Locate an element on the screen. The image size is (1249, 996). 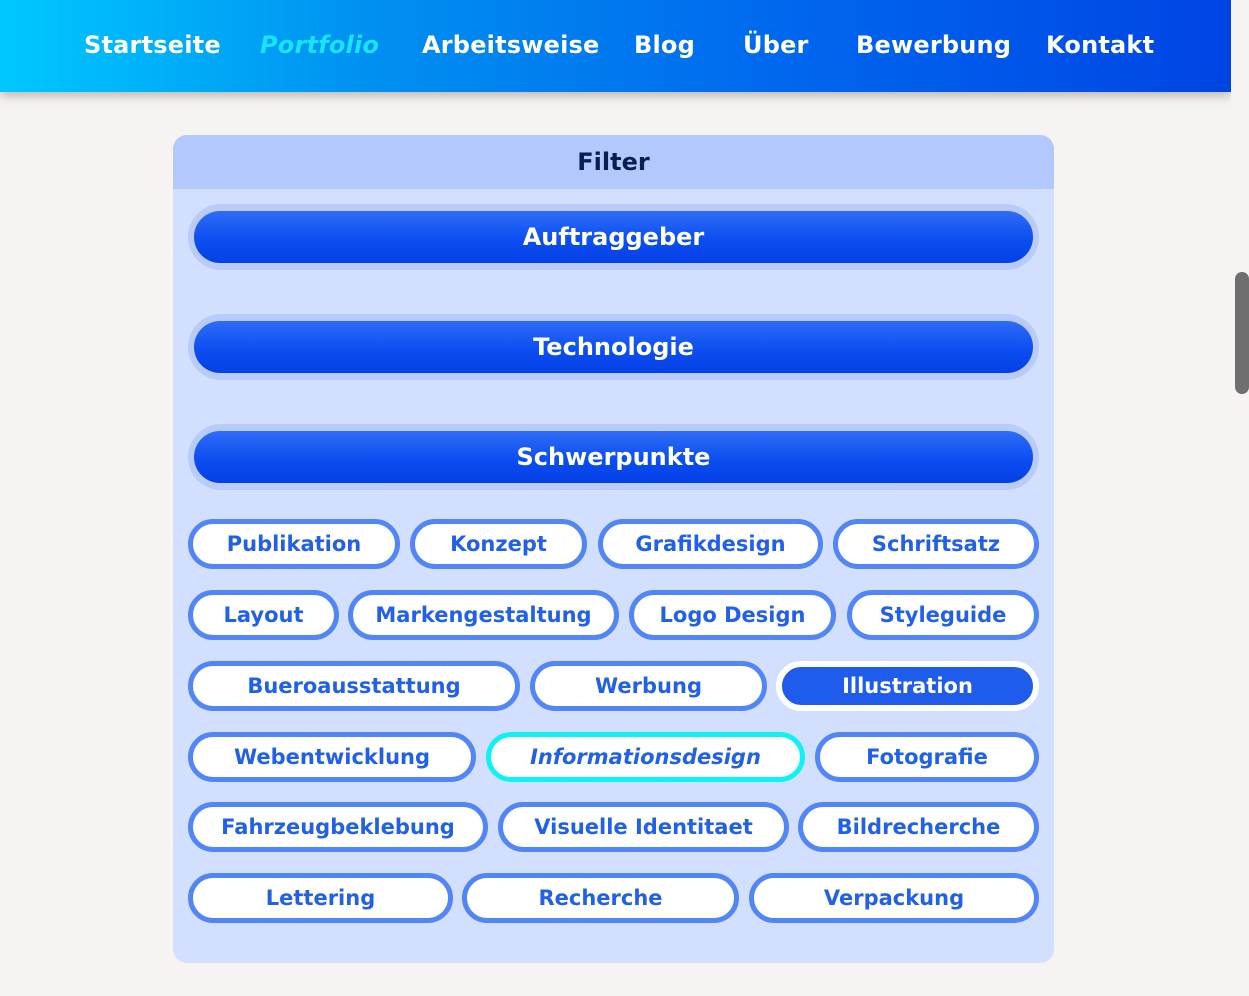
tag-illustration: Illustration is located at coordinates (907, 686).